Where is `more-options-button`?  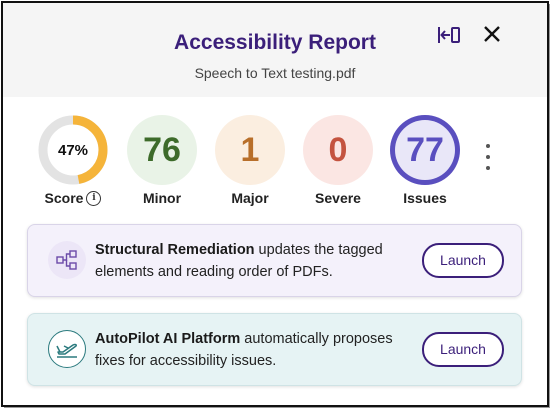 more-options-button is located at coordinates (488, 157).